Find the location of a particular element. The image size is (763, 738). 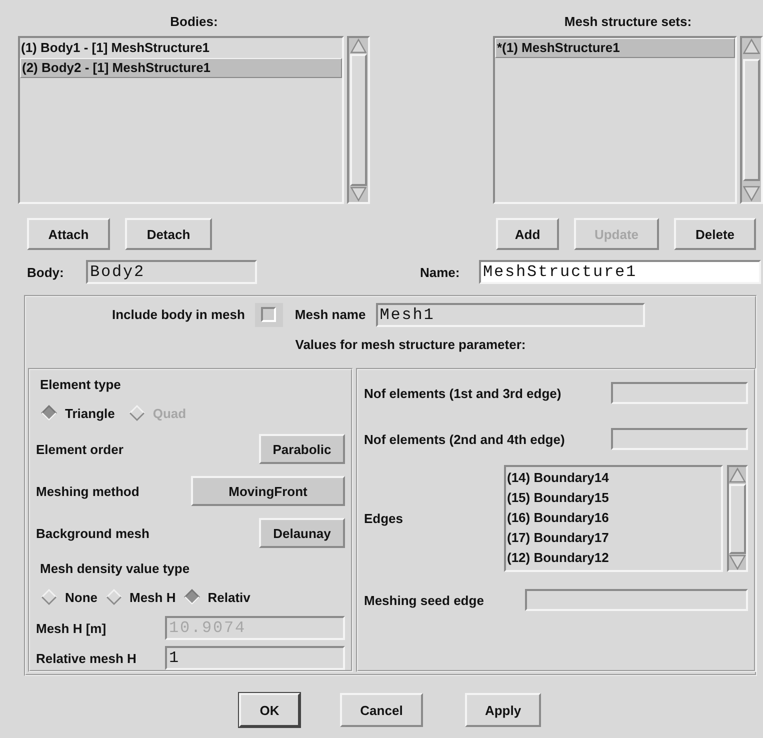

checkbox-label: Include body in mesh is located at coordinates (178, 314).